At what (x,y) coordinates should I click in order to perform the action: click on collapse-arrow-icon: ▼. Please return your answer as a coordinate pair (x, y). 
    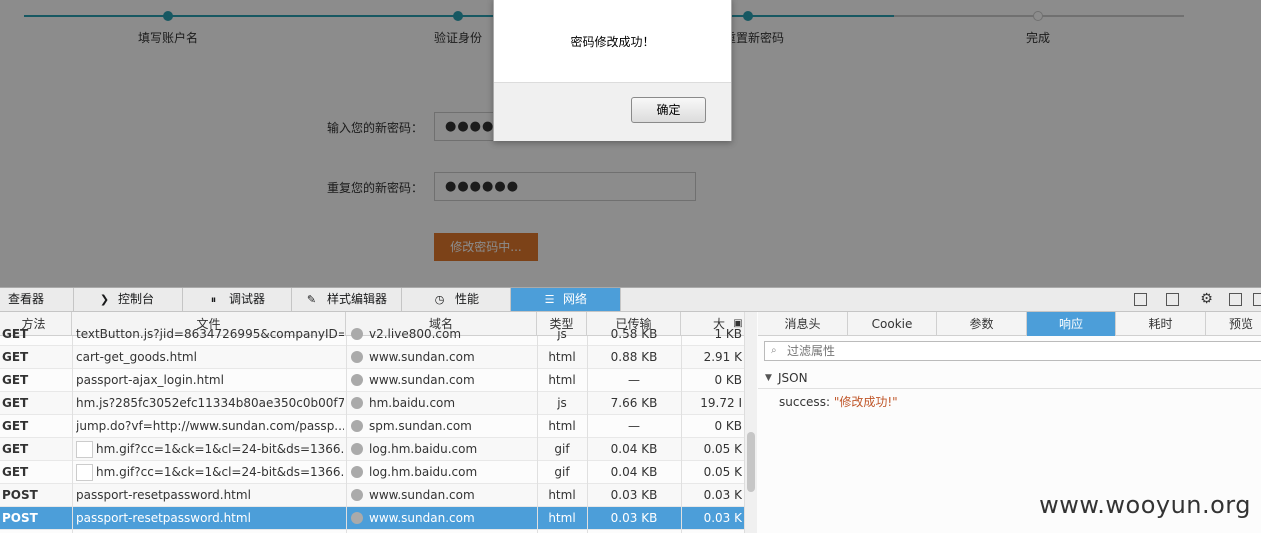
    Looking at the image, I should click on (768, 378).